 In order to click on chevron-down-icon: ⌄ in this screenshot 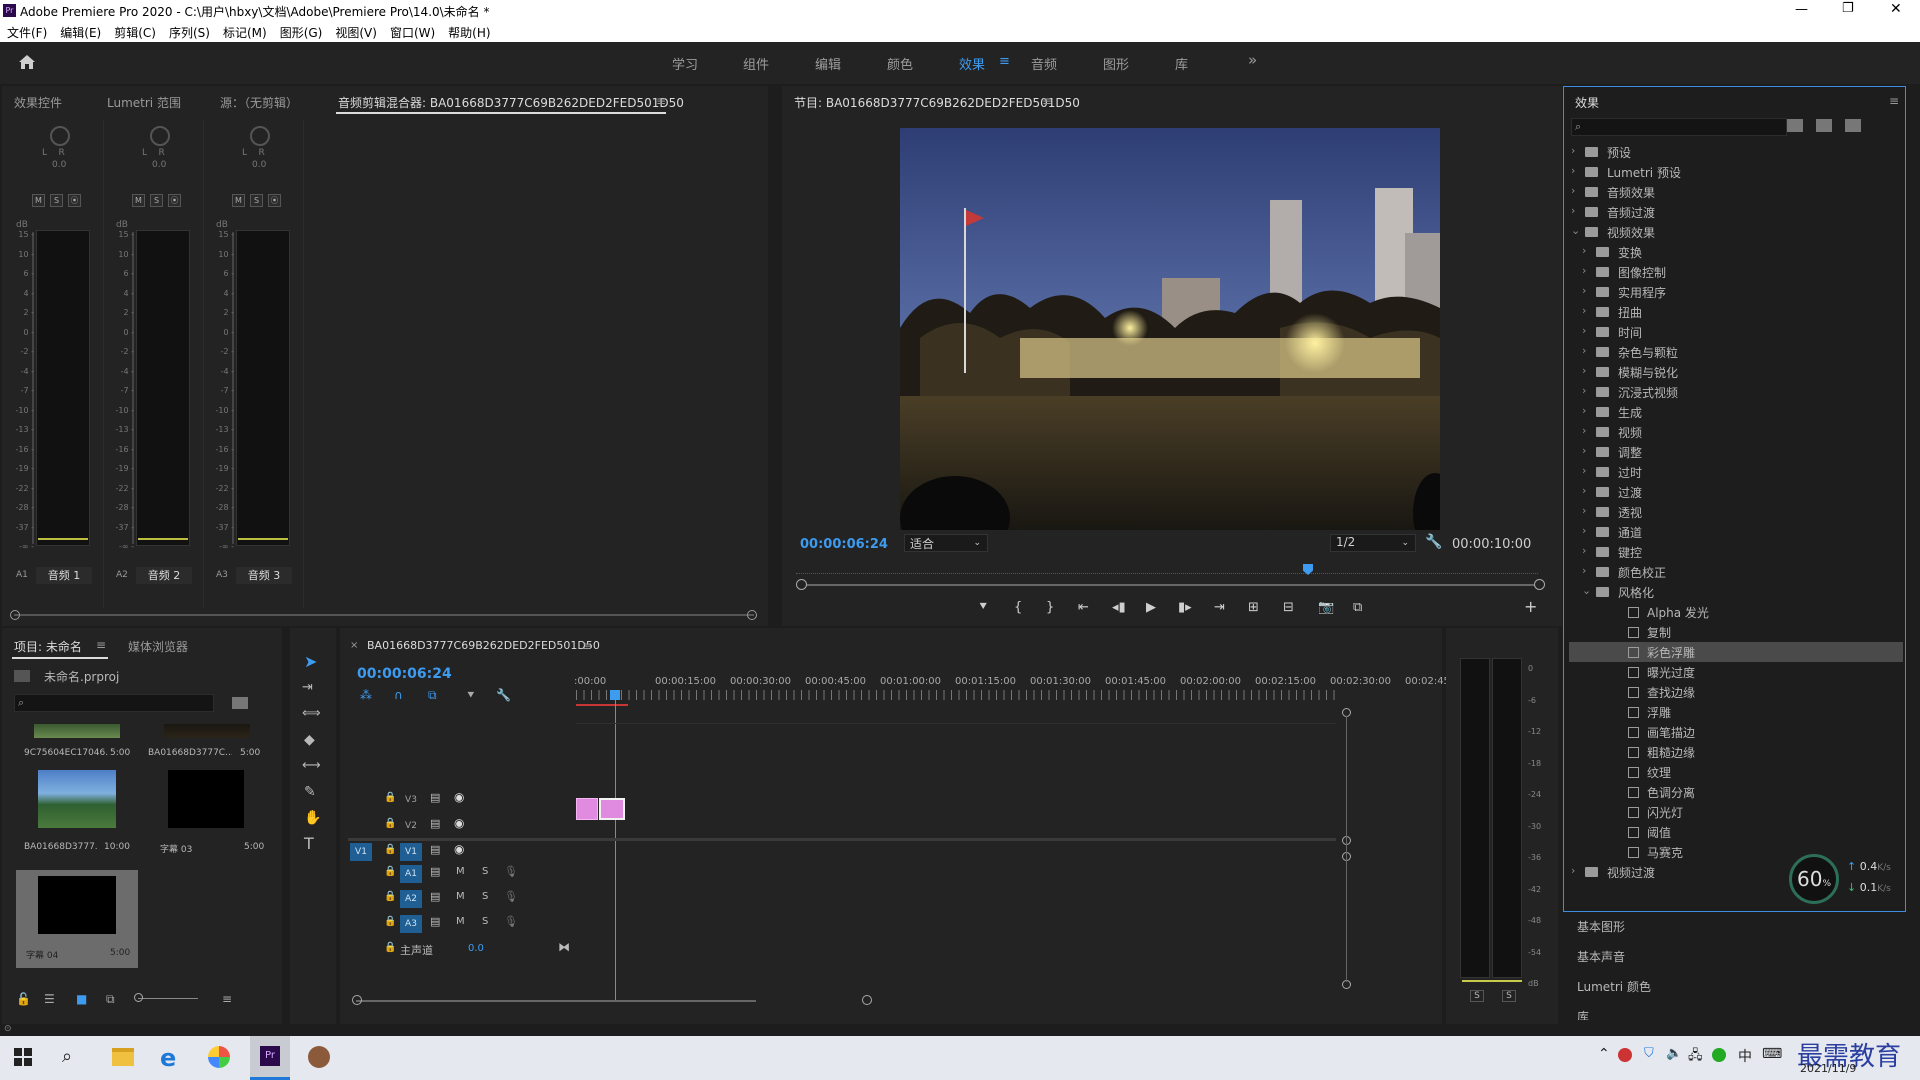, I will do `click(1575, 230)`.